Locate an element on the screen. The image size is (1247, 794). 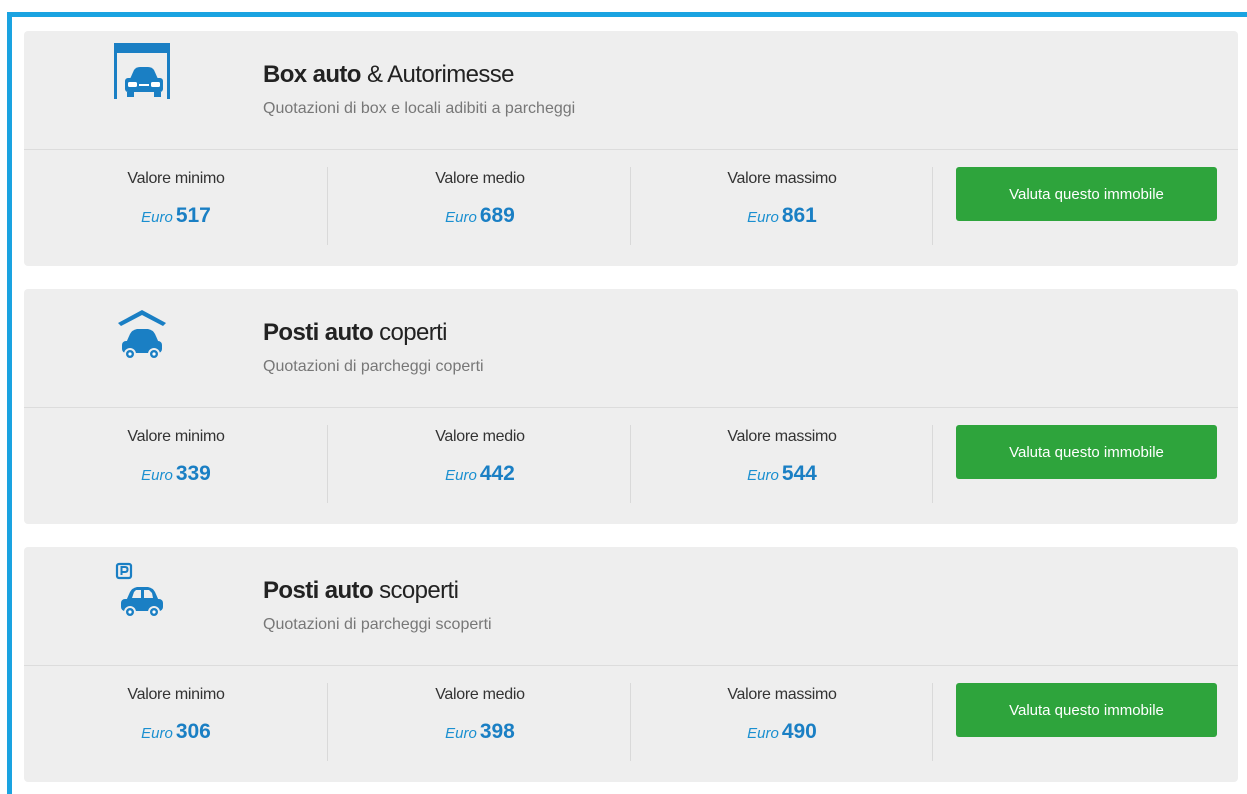
value-min-amount: 306 is located at coordinates (193, 731).